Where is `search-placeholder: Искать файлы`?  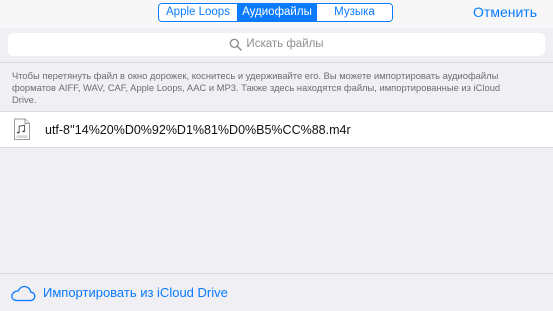
search-placeholder: Искать файлы is located at coordinates (285, 44).